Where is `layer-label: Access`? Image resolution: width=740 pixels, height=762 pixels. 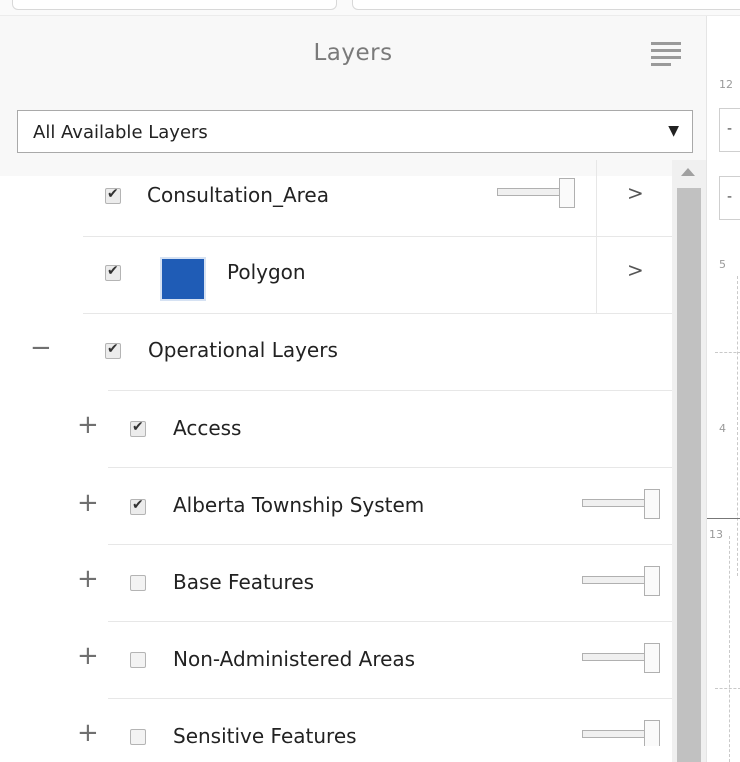 layer-label: Access is located at coordinates (207, 428).